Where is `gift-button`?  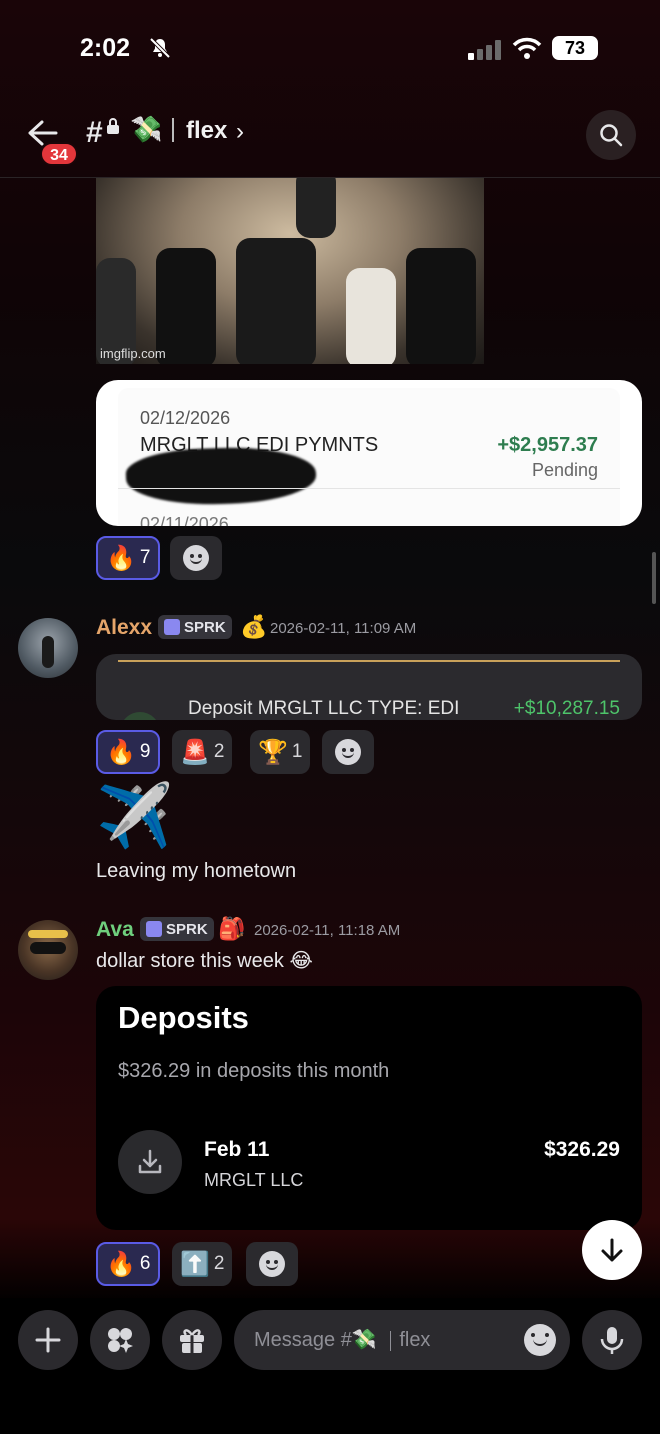
gift-button is located at coordinates (192, 1340).